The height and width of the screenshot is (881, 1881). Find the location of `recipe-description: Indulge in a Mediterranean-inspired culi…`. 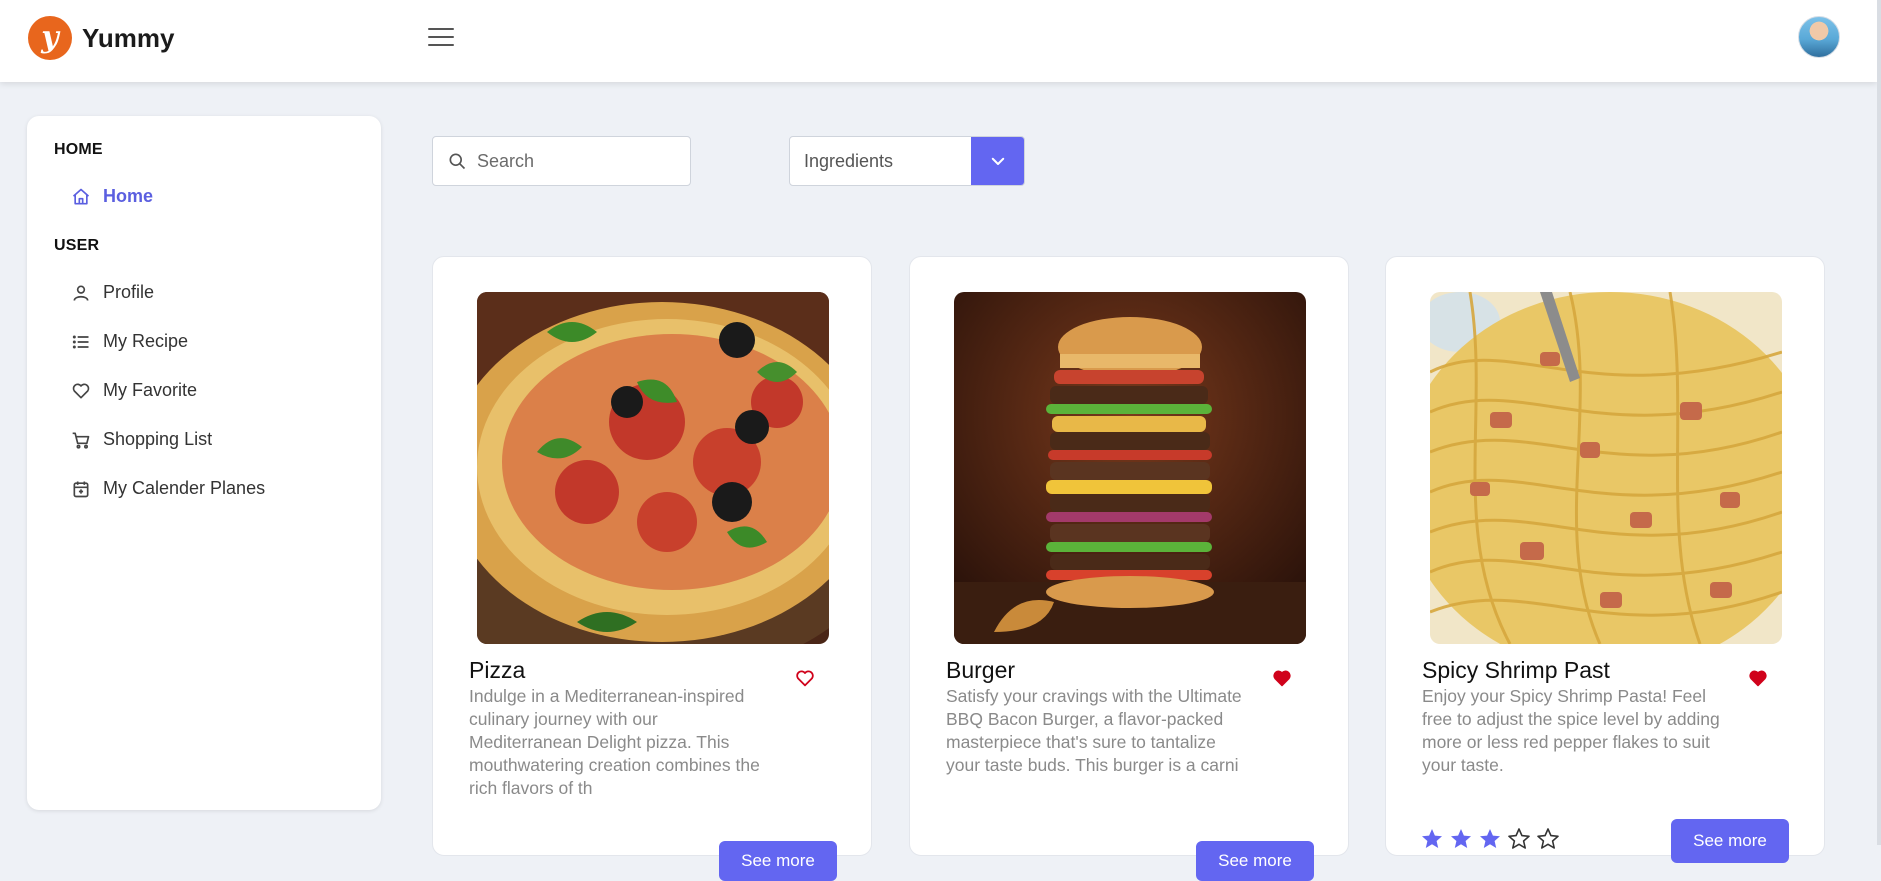

recipe-description: Indulge in a Mediterranean-inspired culi… is located at coordinates (614, 742).